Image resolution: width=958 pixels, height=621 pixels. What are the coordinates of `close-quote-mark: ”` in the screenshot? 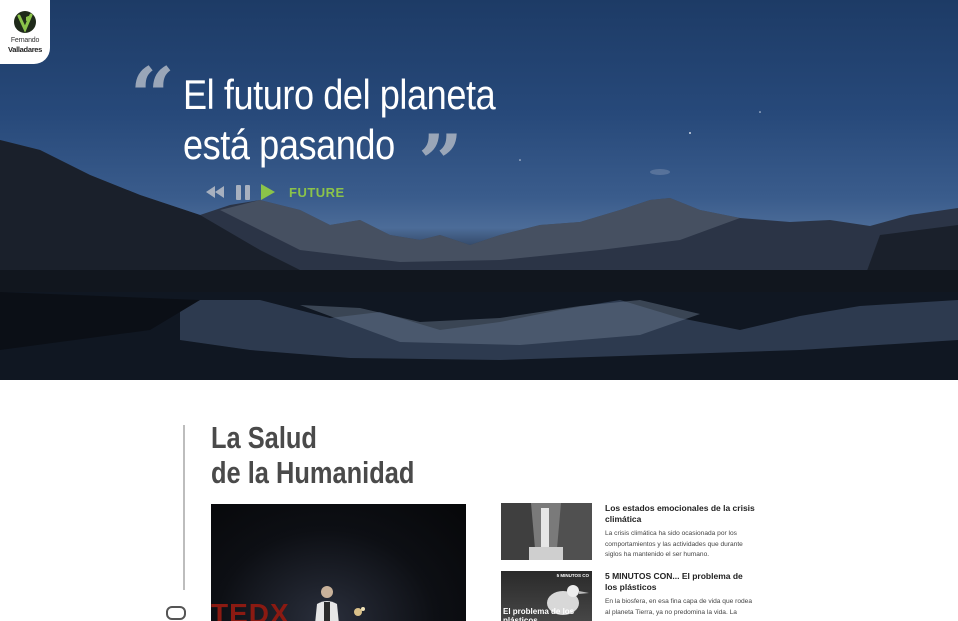 It's located at (440, 163).